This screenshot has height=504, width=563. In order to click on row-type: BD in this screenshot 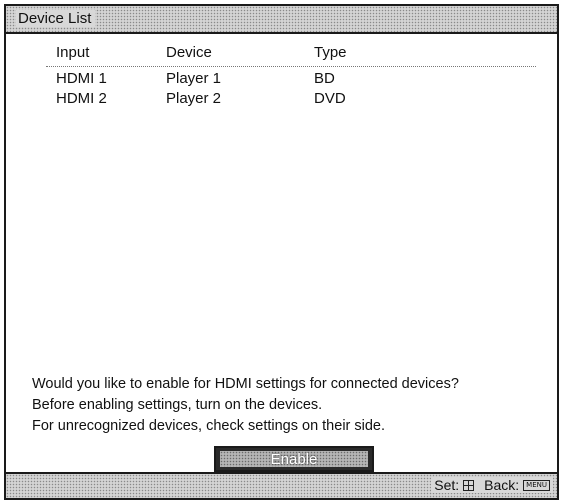, I will do `click(324, 78)`.